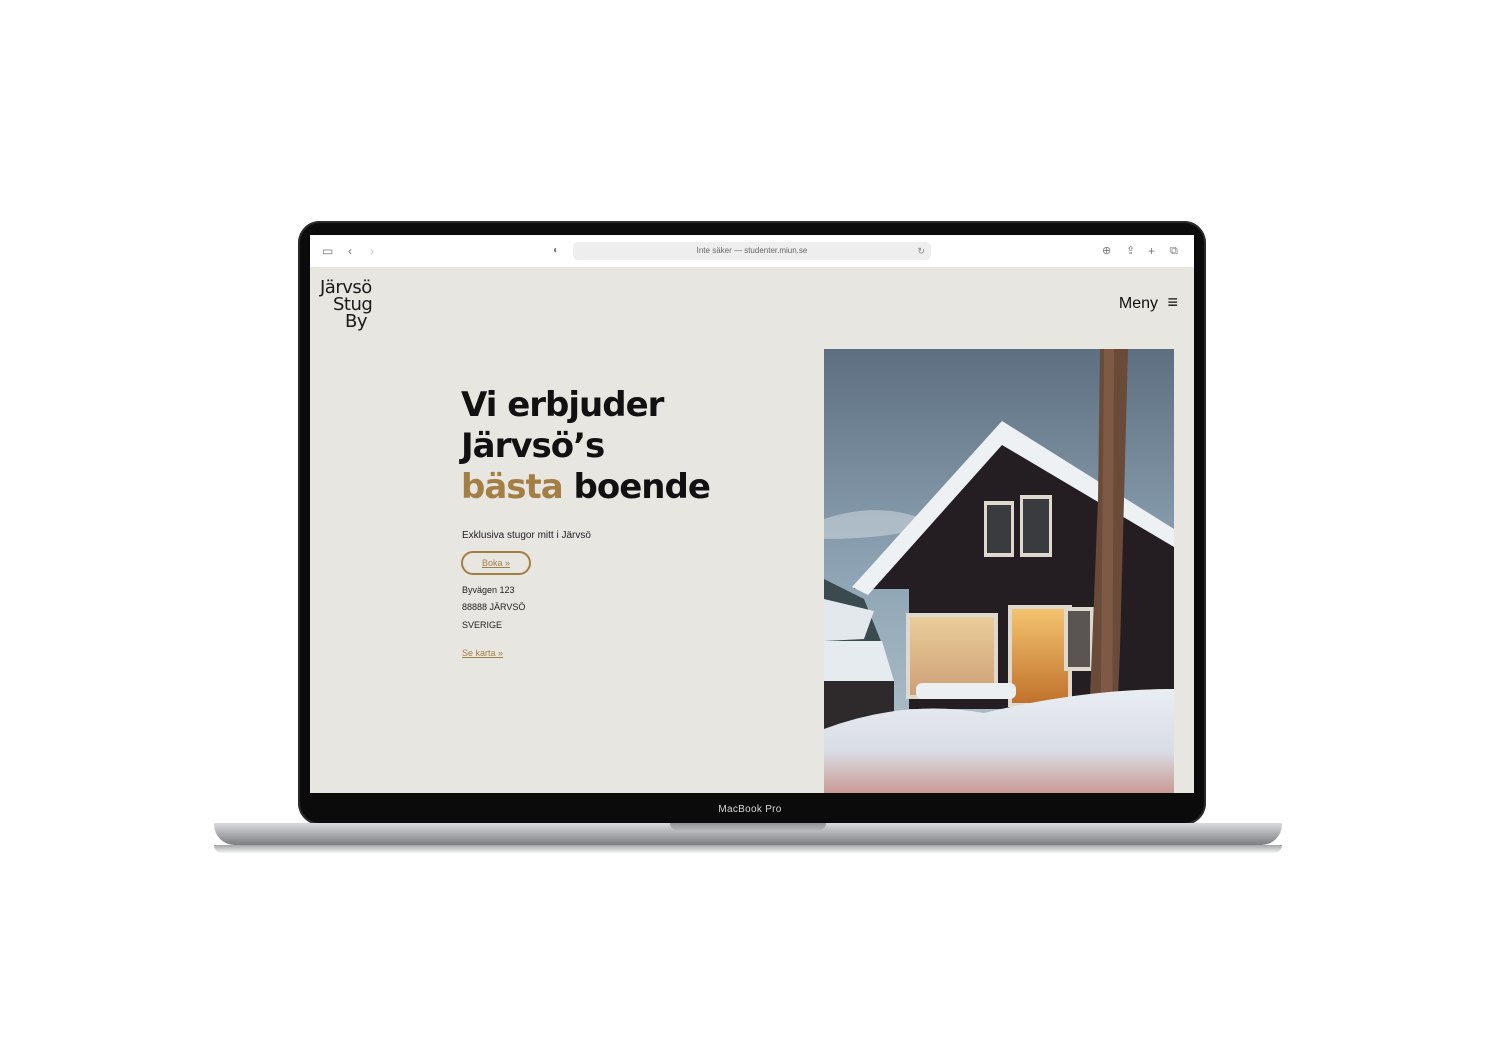 The image size is (1500, 1038). What do you see at coordinates (750, 809) in the screenshot?
I see `device-label: MacBook Pro` at bounding box center [750, 809].